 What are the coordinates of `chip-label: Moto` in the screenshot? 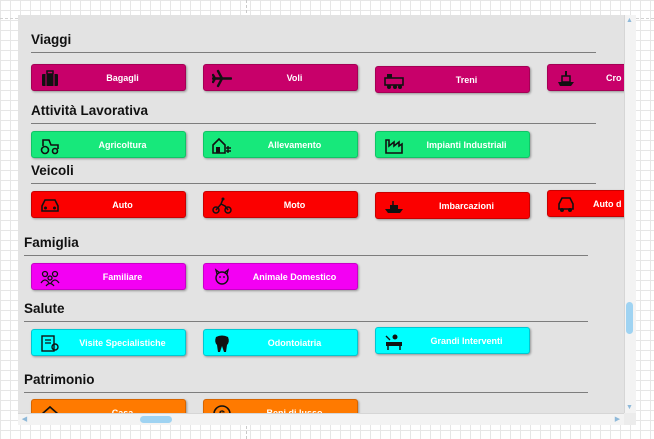 It's located at (294, 204).